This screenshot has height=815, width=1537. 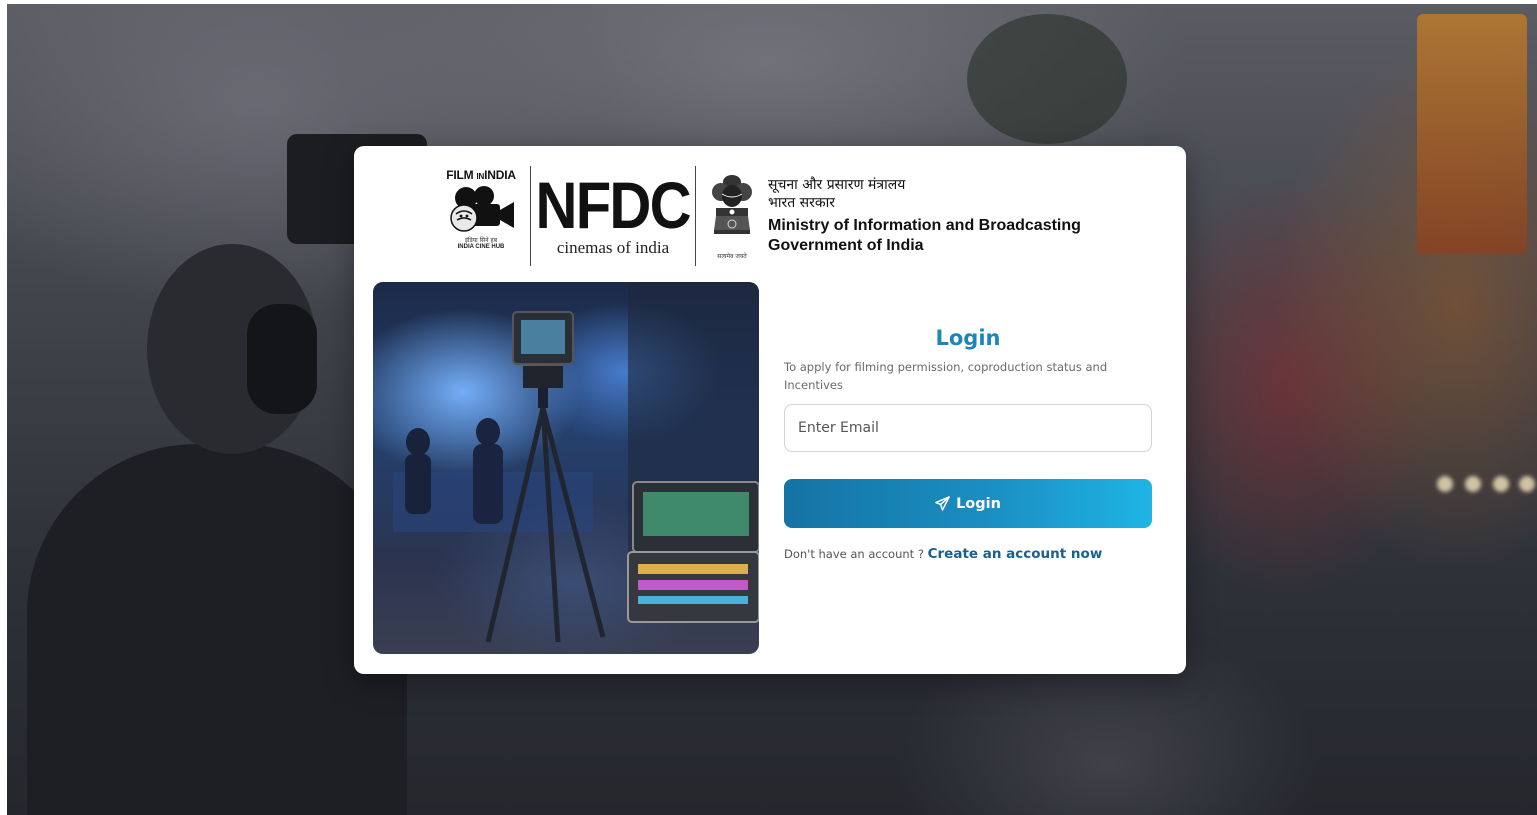 I want to click on tiger-camera-icon, so click(x=482, y=209).